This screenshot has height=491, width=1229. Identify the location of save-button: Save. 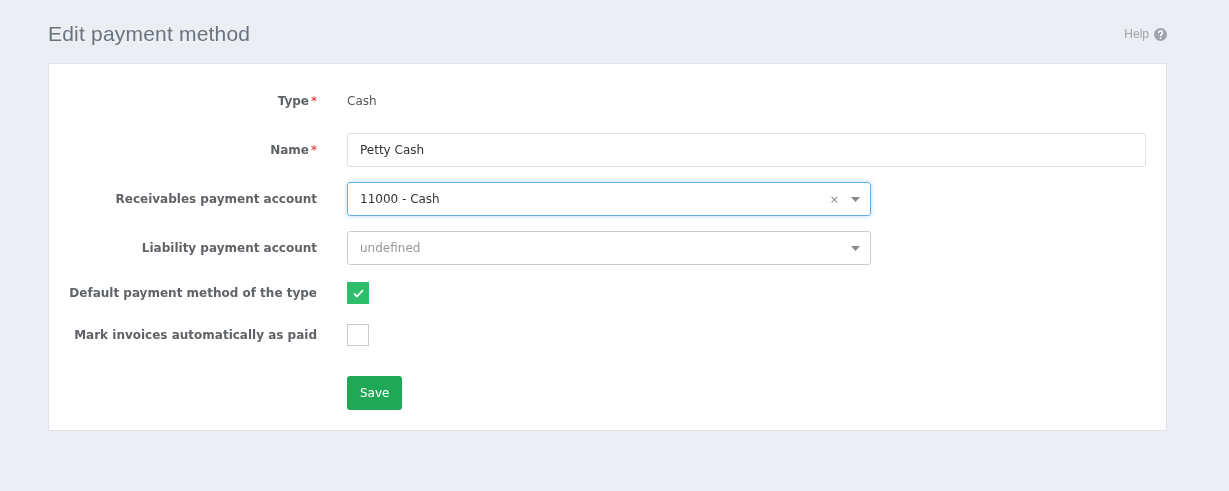
(375, 393).